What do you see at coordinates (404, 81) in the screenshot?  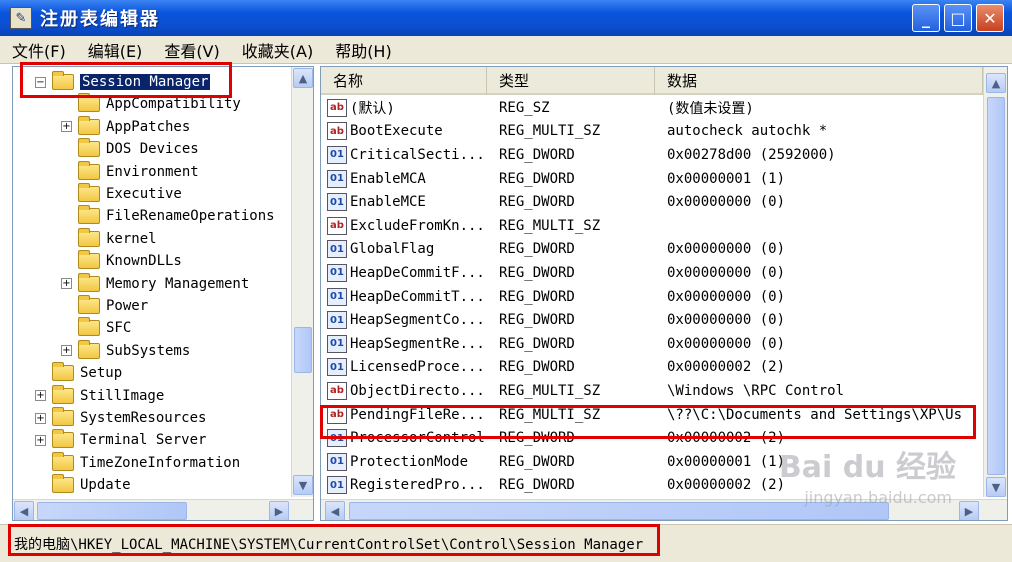 I see `column-name: 名称` at bounding box center [404, 81].